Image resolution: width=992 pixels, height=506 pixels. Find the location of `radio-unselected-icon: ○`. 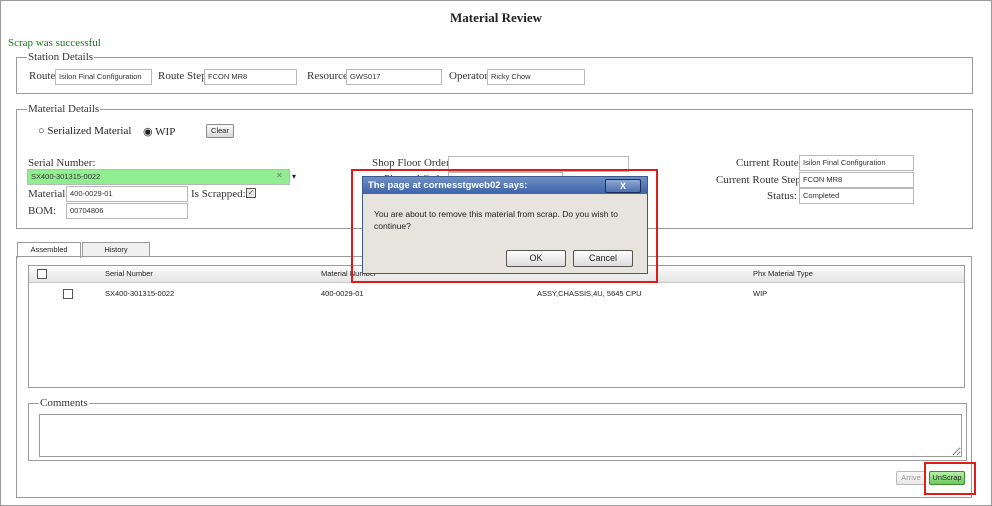

radio-unselected-icon: ○ is located at coordinates (41, 131).